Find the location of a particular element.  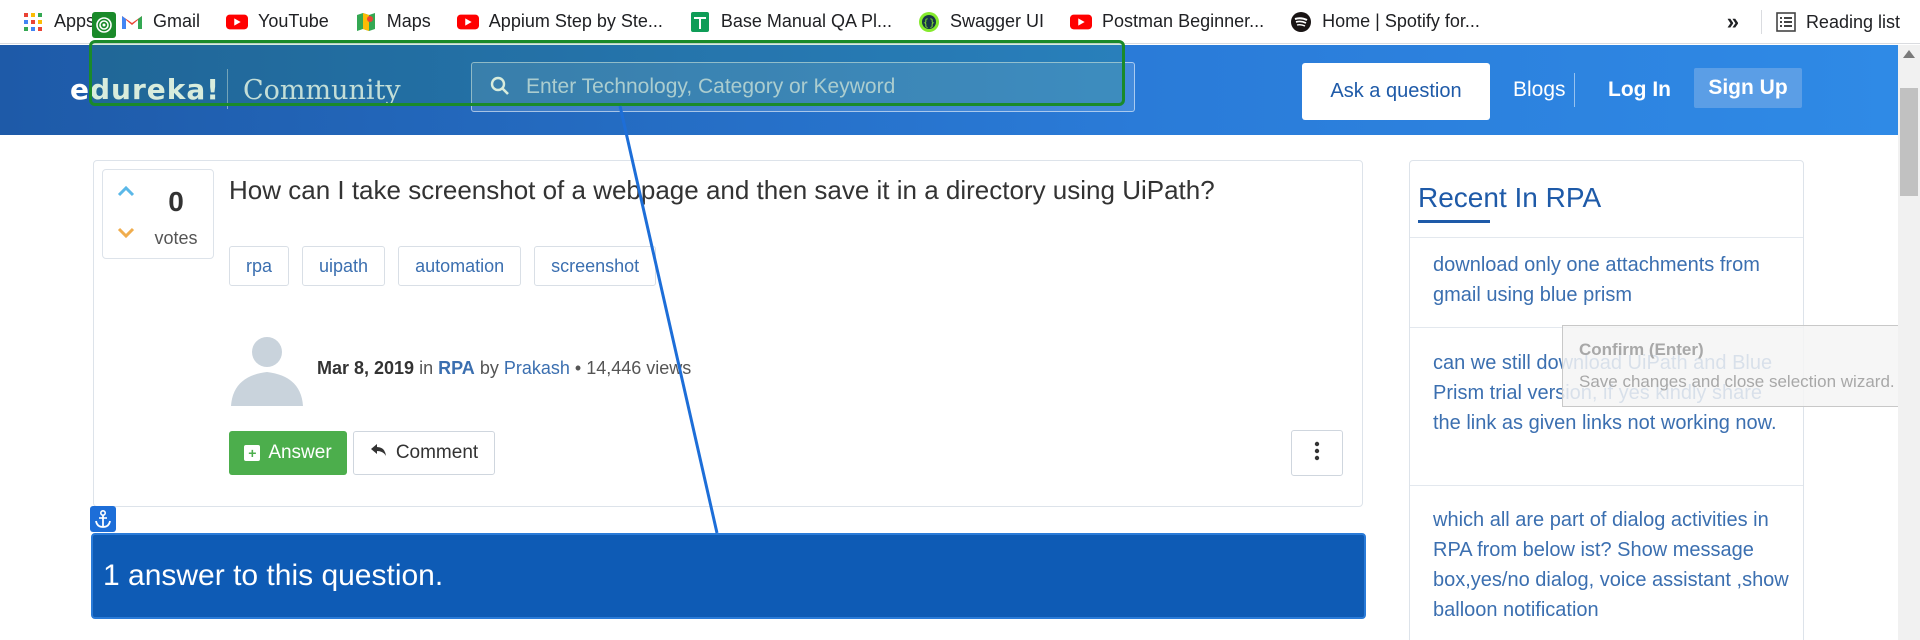

vote-box: 0 votes is located at coordinates (158, 214).